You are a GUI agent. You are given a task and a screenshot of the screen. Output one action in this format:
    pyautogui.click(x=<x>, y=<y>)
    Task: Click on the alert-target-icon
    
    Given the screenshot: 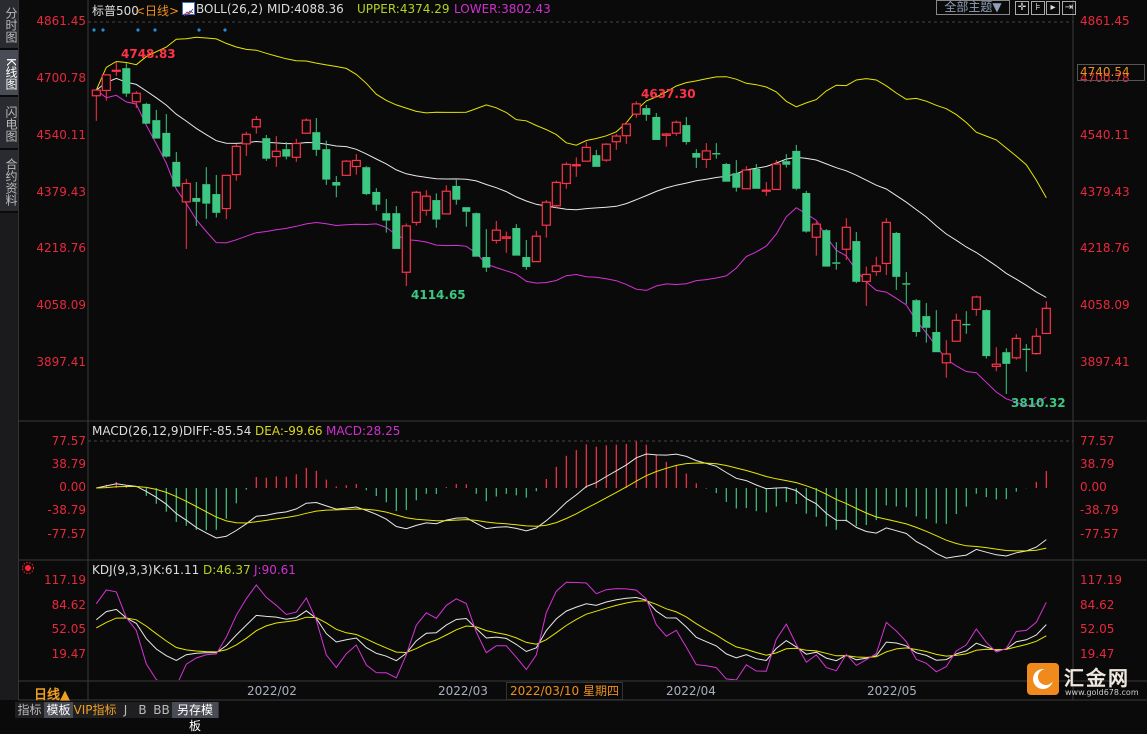 What is the action you would take?
    pyautogui.click(x=28, y=568)
    